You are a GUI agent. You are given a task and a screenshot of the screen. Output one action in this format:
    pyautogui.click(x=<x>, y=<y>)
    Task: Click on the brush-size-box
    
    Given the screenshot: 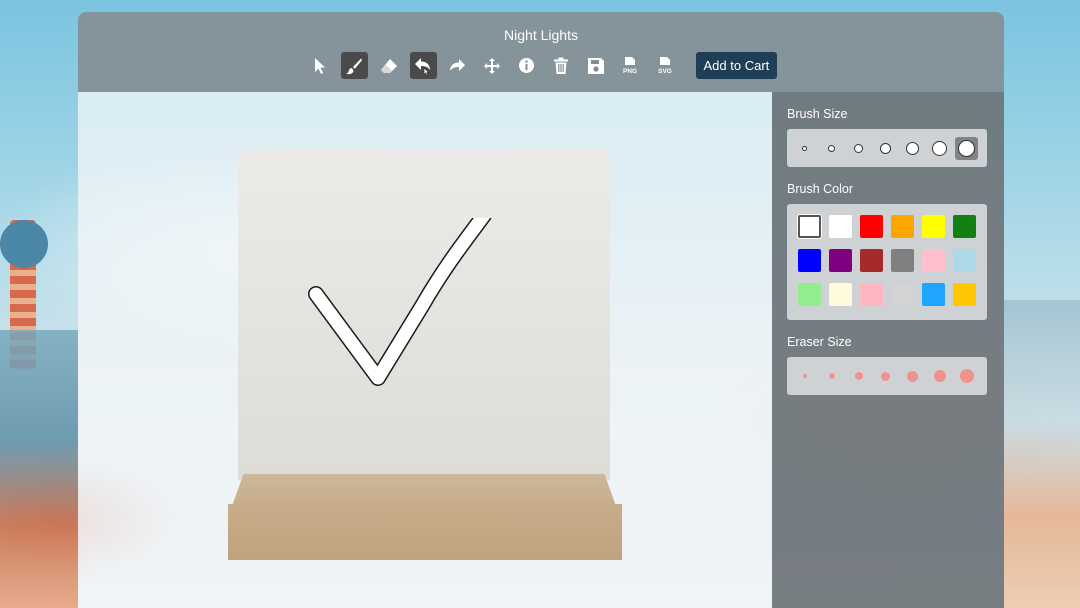 What is the action you would take?
    pyautogui.click(x=887, y=148)
    